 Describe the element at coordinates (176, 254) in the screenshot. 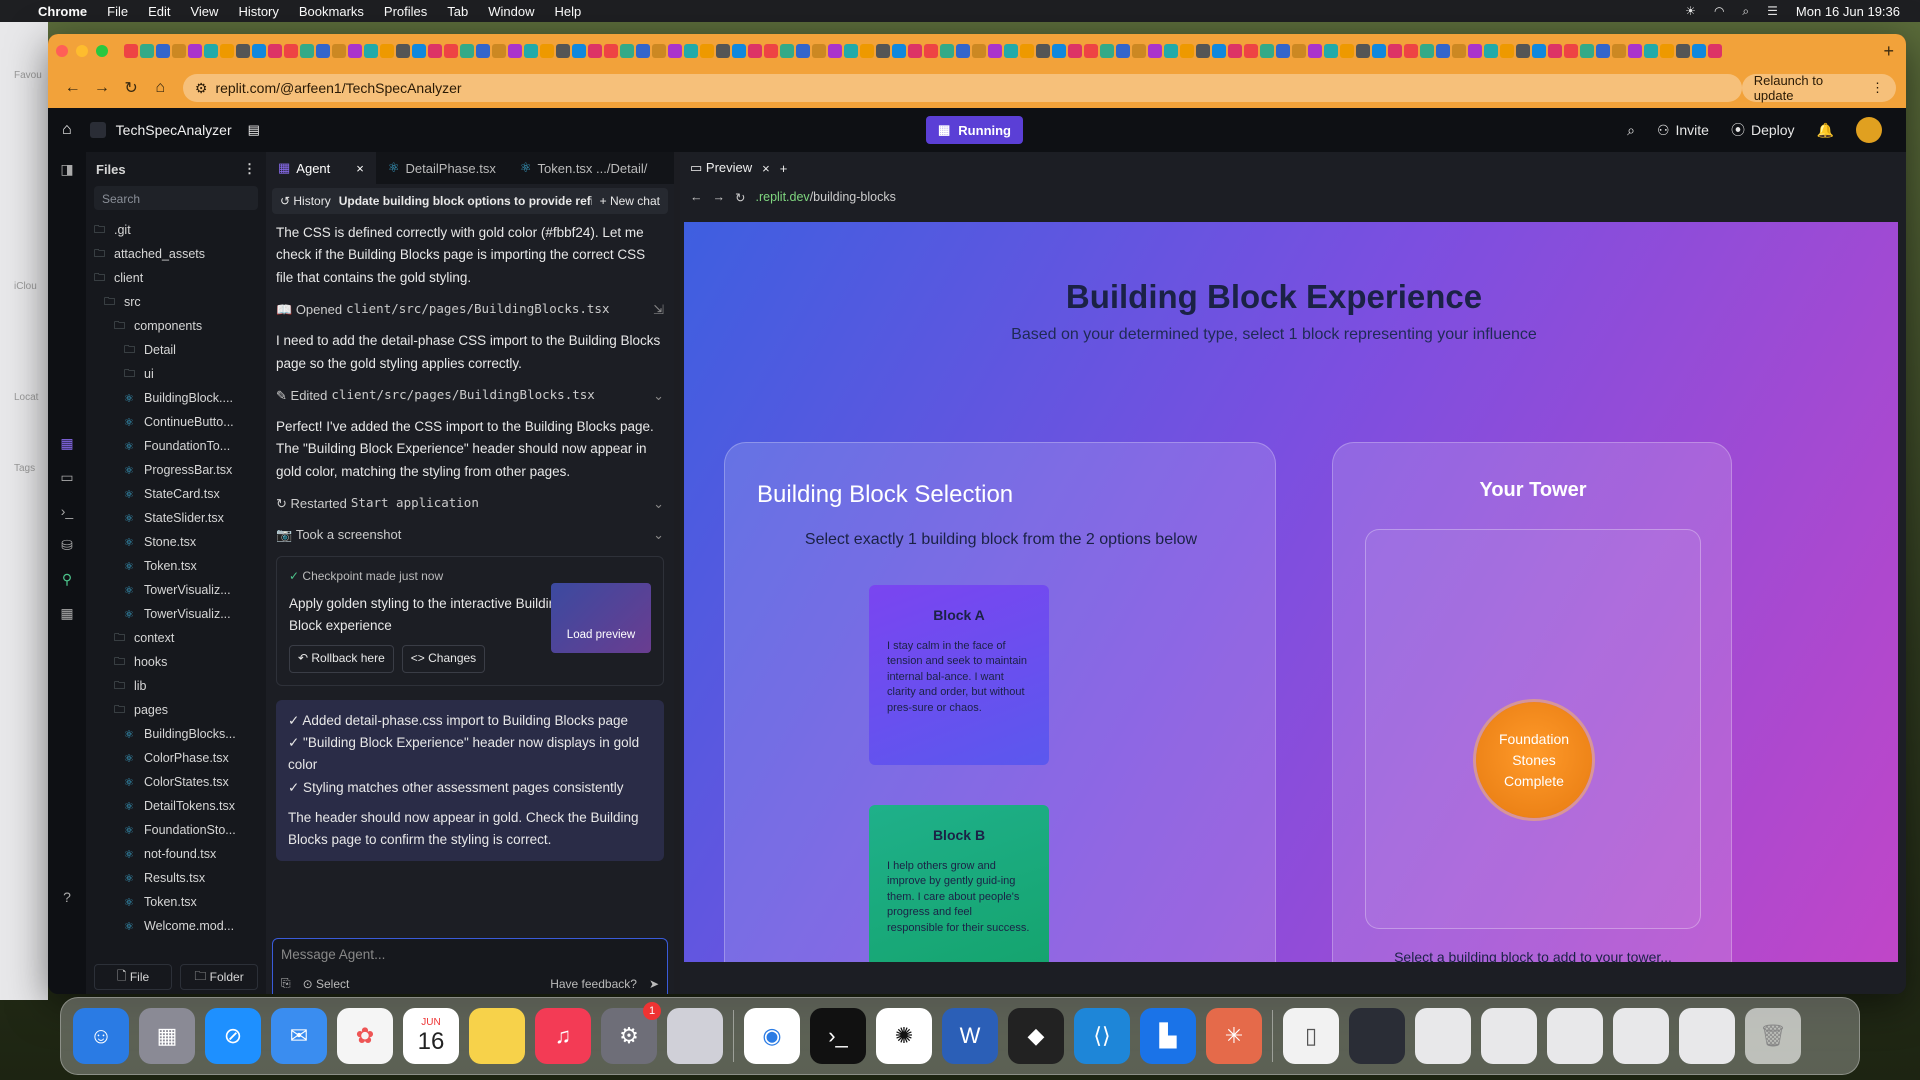

I see `folder-row: 🗀 attached_assets` at that location.